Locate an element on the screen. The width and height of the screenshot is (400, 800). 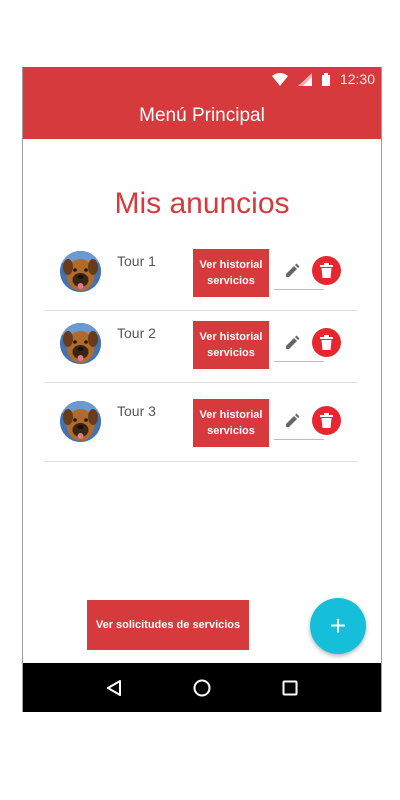
back-icon is located at coordinates (114, 687).